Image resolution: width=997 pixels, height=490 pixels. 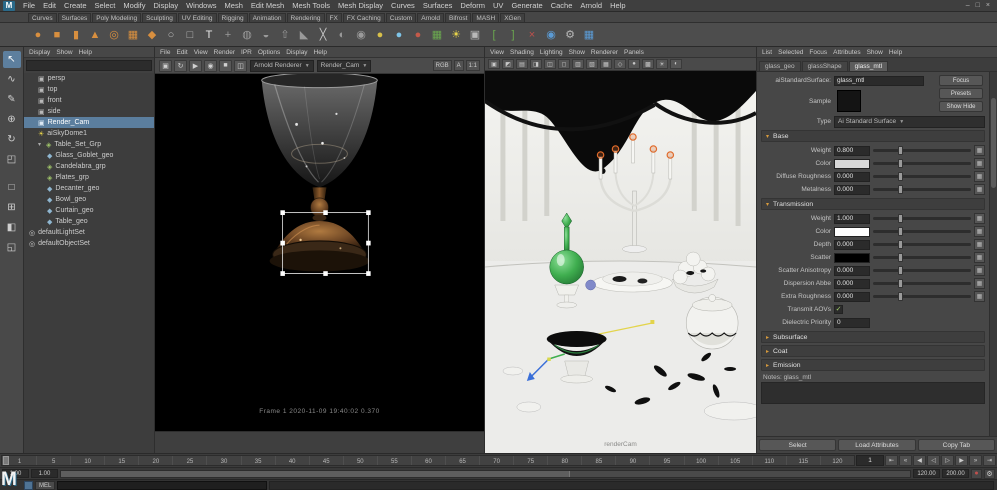 What do you see at coordinates (919, 460) in the screenshot?
I see `transport-button: ◀` at bounding box center [919, 460].